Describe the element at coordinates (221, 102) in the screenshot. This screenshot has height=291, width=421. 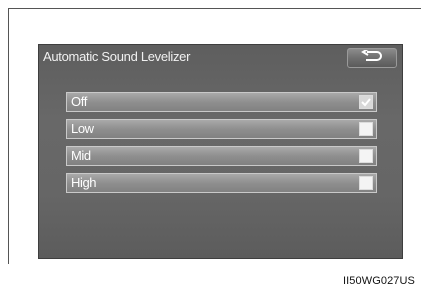
I see `option-off: Off` at that location.